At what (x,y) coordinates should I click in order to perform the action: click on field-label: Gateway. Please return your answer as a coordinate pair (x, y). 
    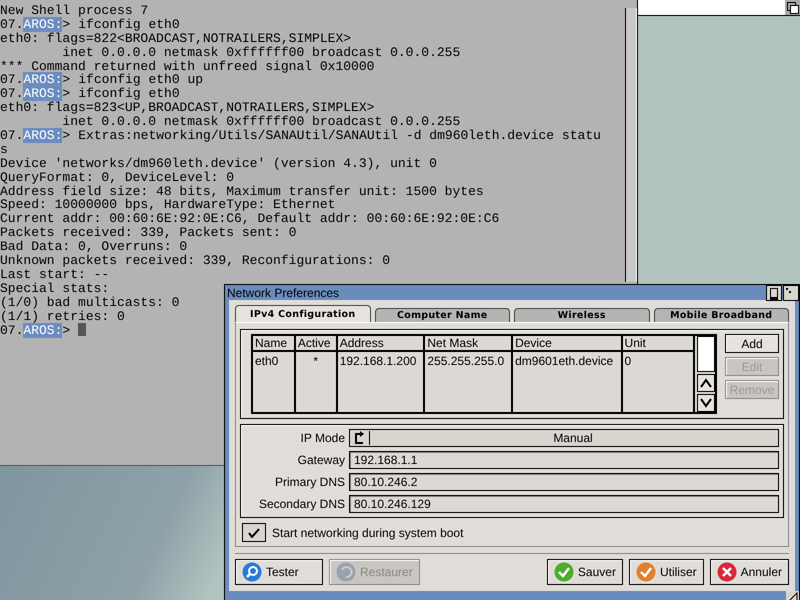
    Looking at the image, I should click on (320, 460).